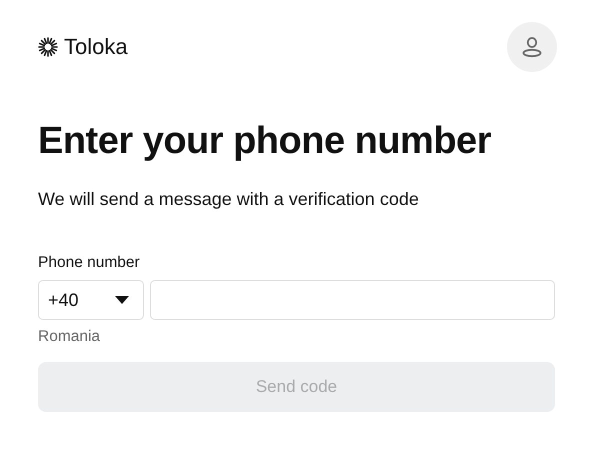 The image size is (600, 471). Describe the element at coordinates (265, 141) in the screenshot. I see `page-title: Enter your phone number` at that location.